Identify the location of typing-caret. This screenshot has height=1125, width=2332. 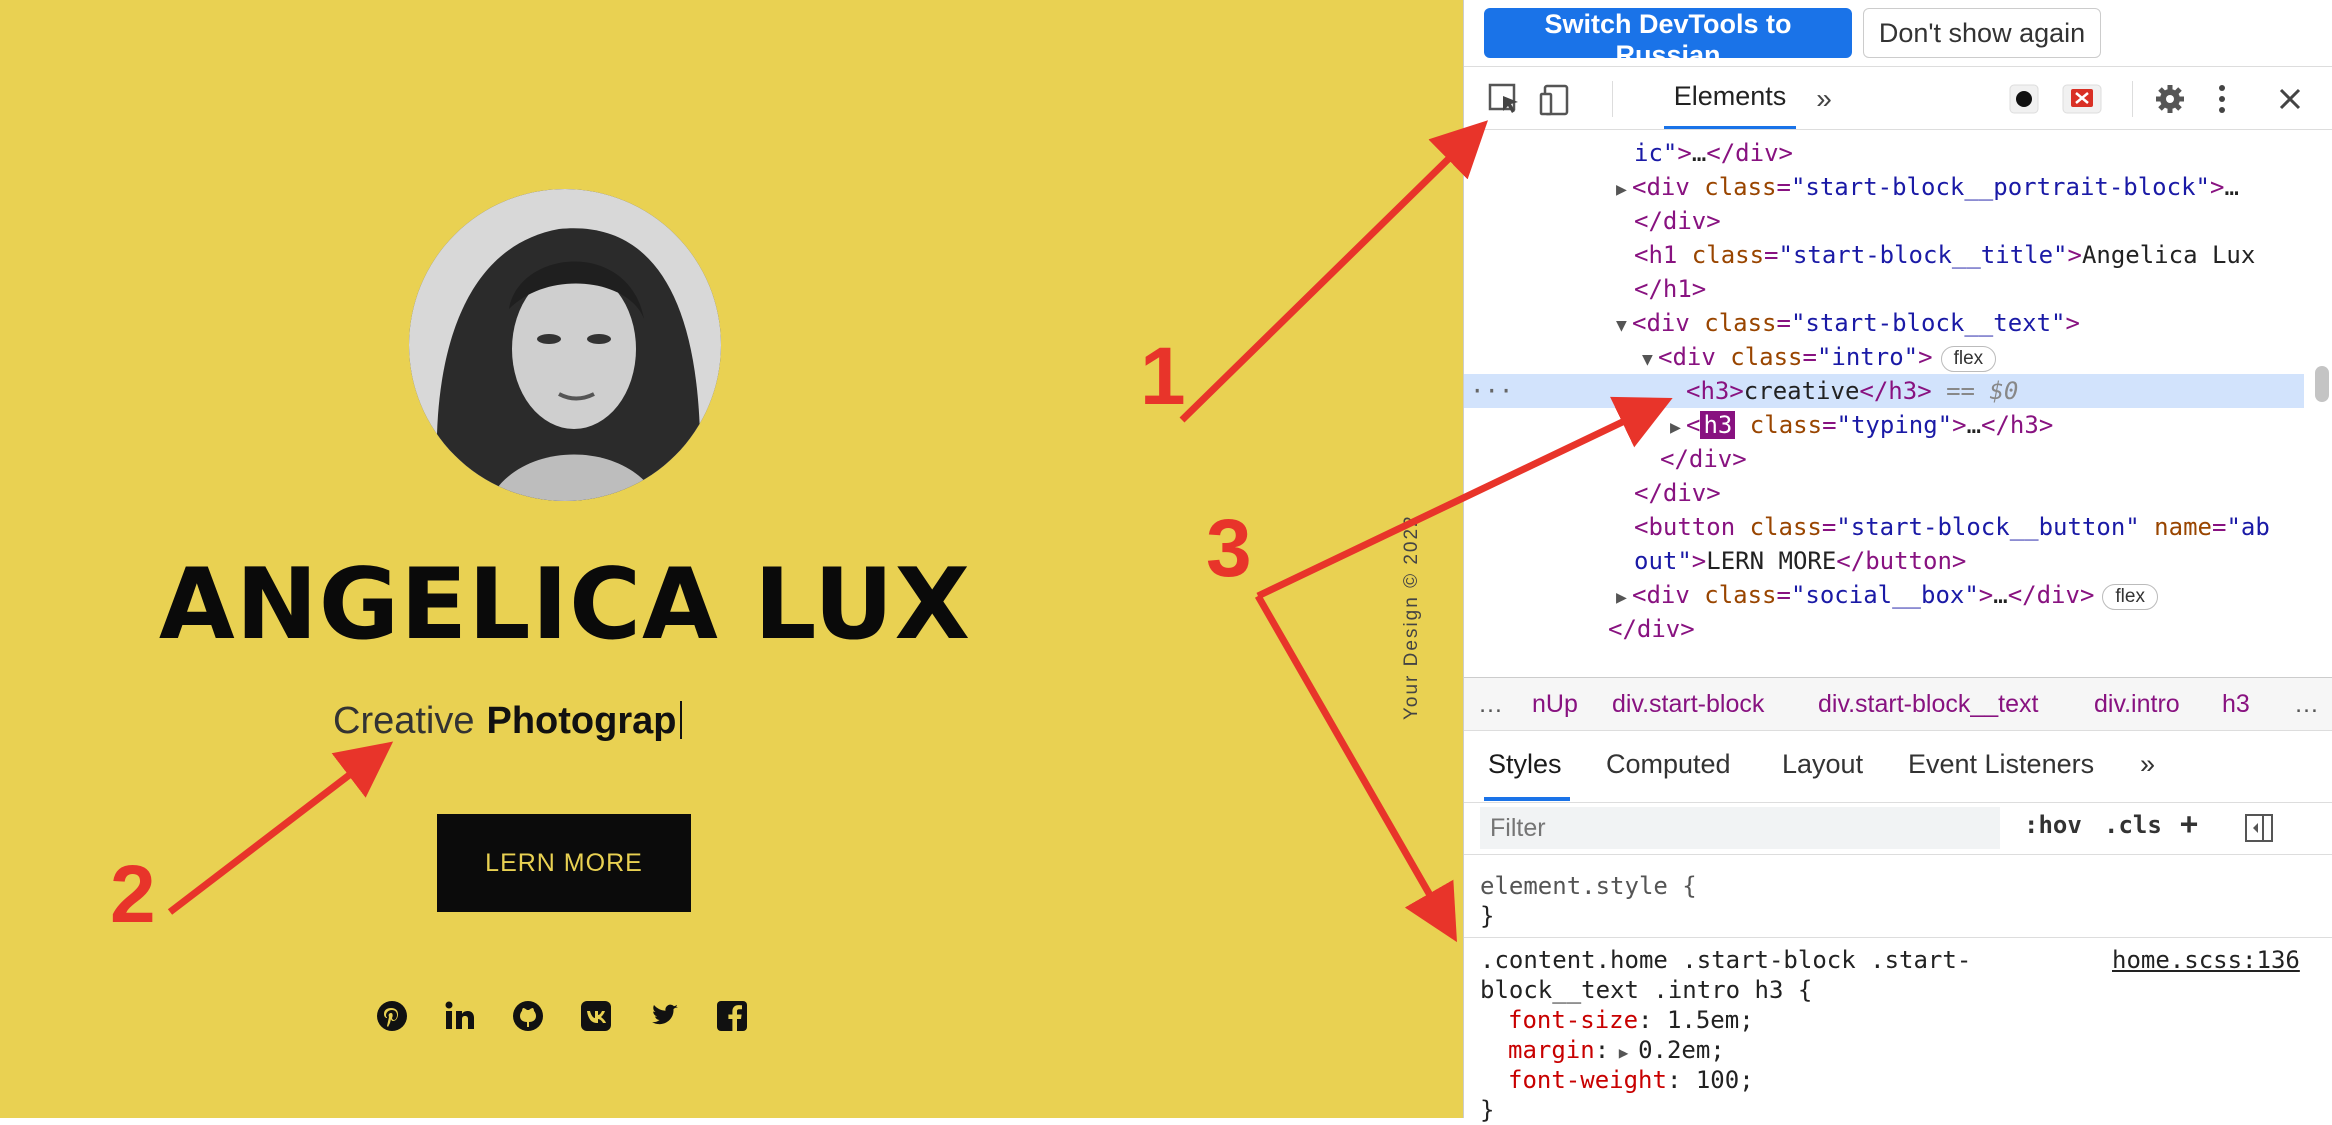
(681, 720).